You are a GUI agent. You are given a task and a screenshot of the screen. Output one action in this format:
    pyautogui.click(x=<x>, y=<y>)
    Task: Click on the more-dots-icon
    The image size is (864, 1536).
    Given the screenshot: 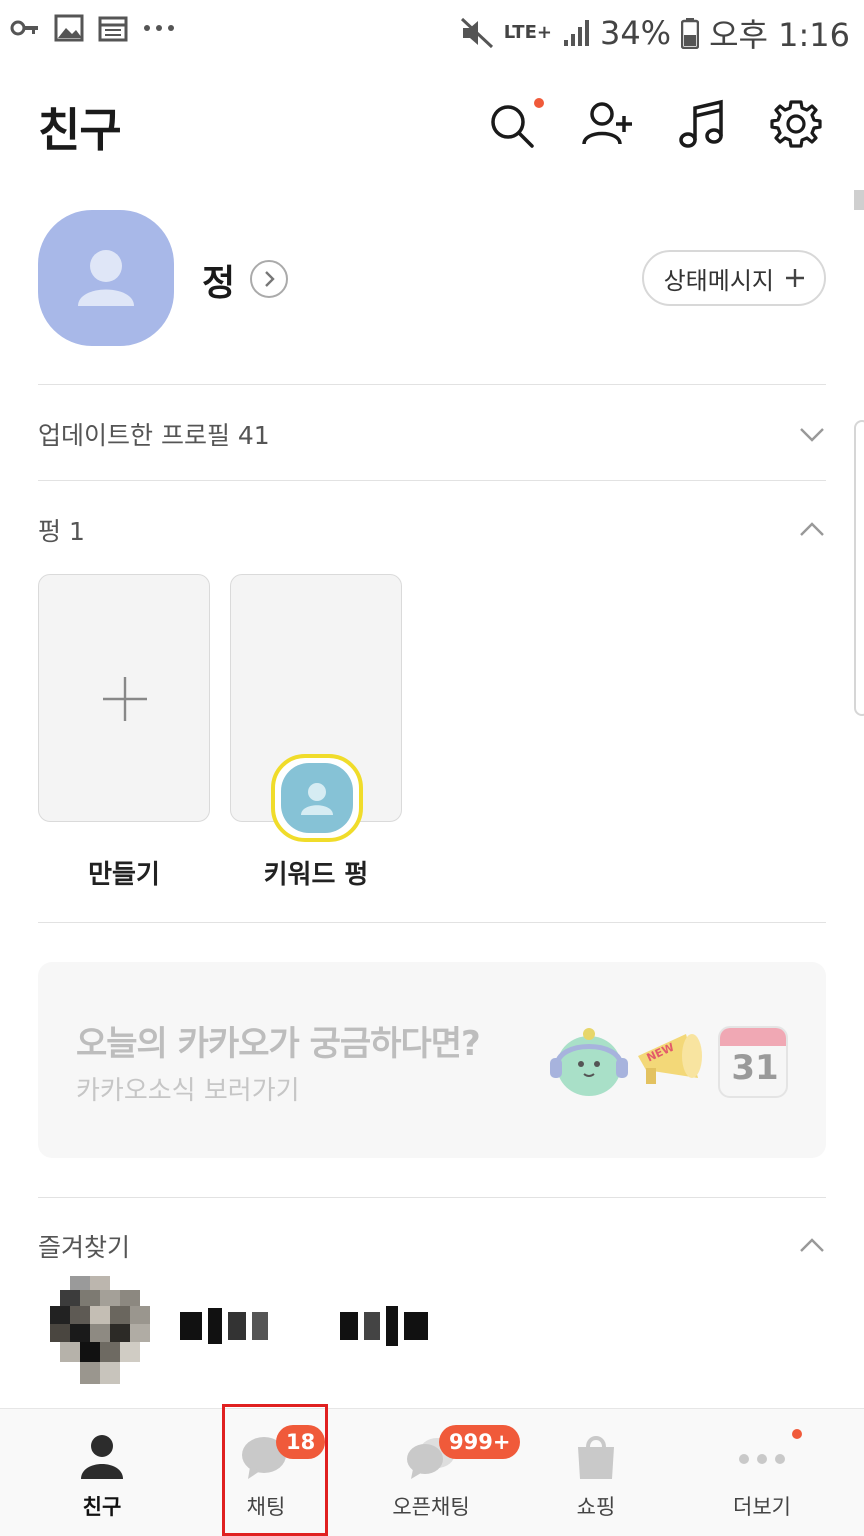 What is the action you would take?
    pyautogui.click(x=762, y=1459)
    